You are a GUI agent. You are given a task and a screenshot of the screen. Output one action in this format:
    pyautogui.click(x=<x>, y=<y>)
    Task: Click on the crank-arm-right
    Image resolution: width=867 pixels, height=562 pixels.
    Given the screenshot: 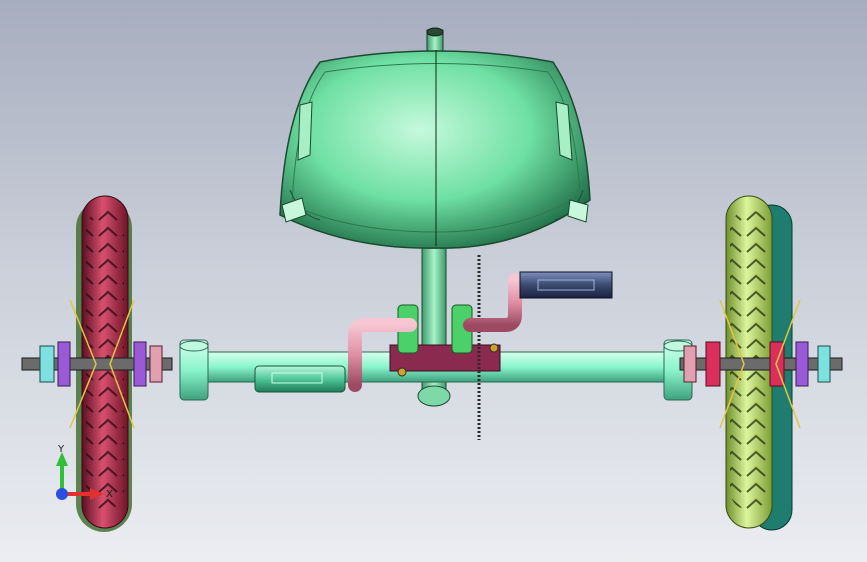 What is the action you would take?
    pyautogui.click(x=492, y=302)
    